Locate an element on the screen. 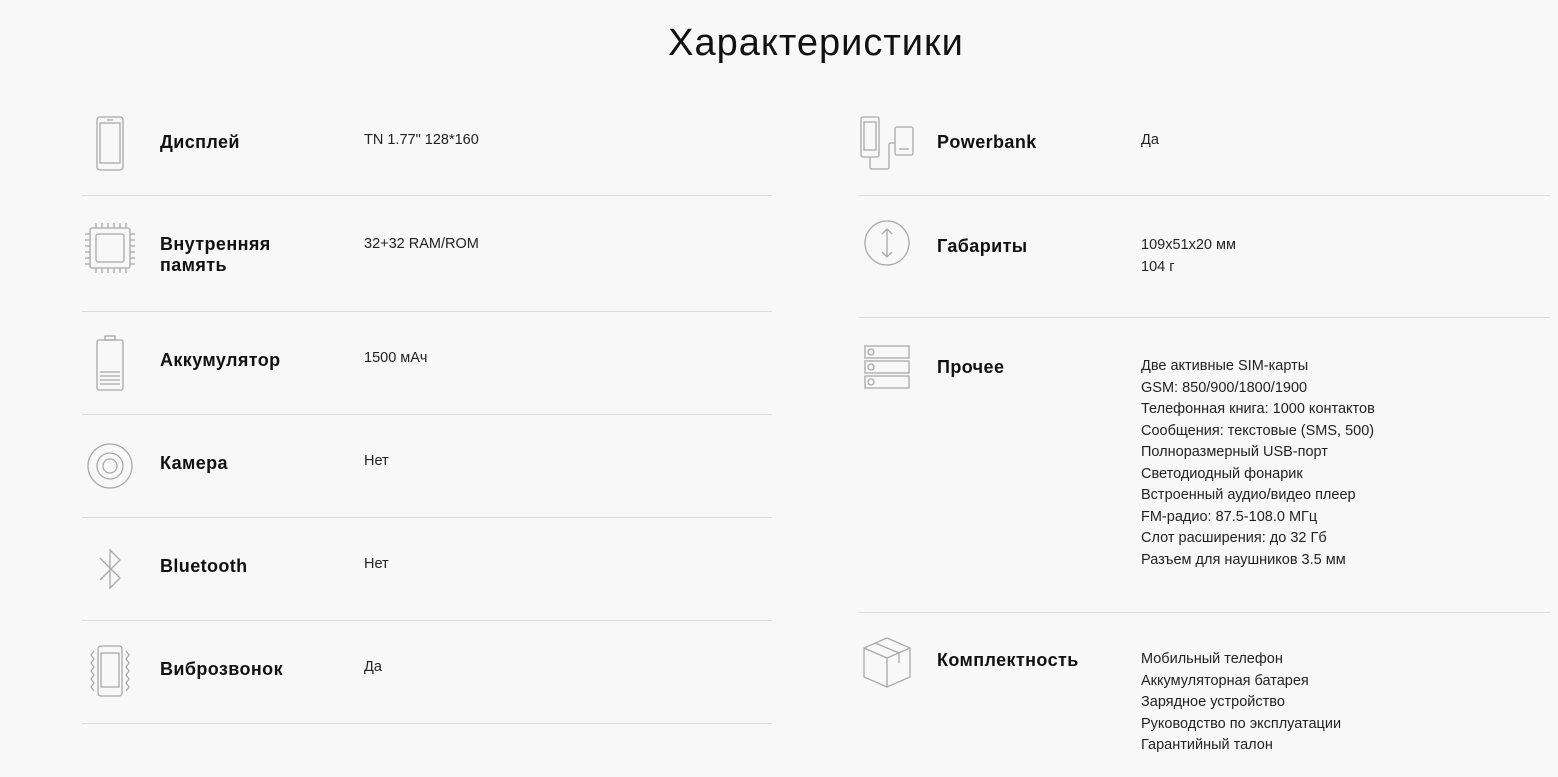  spec-row-dimensions: Габариты 109x51x20 мм 104 г is located at coordinates (1204, 257).